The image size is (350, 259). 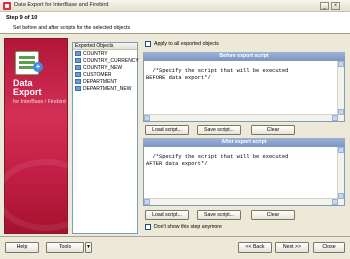 I want to click on list-item: COUNTRY_CURRENCY, so click(x=107, y=61).